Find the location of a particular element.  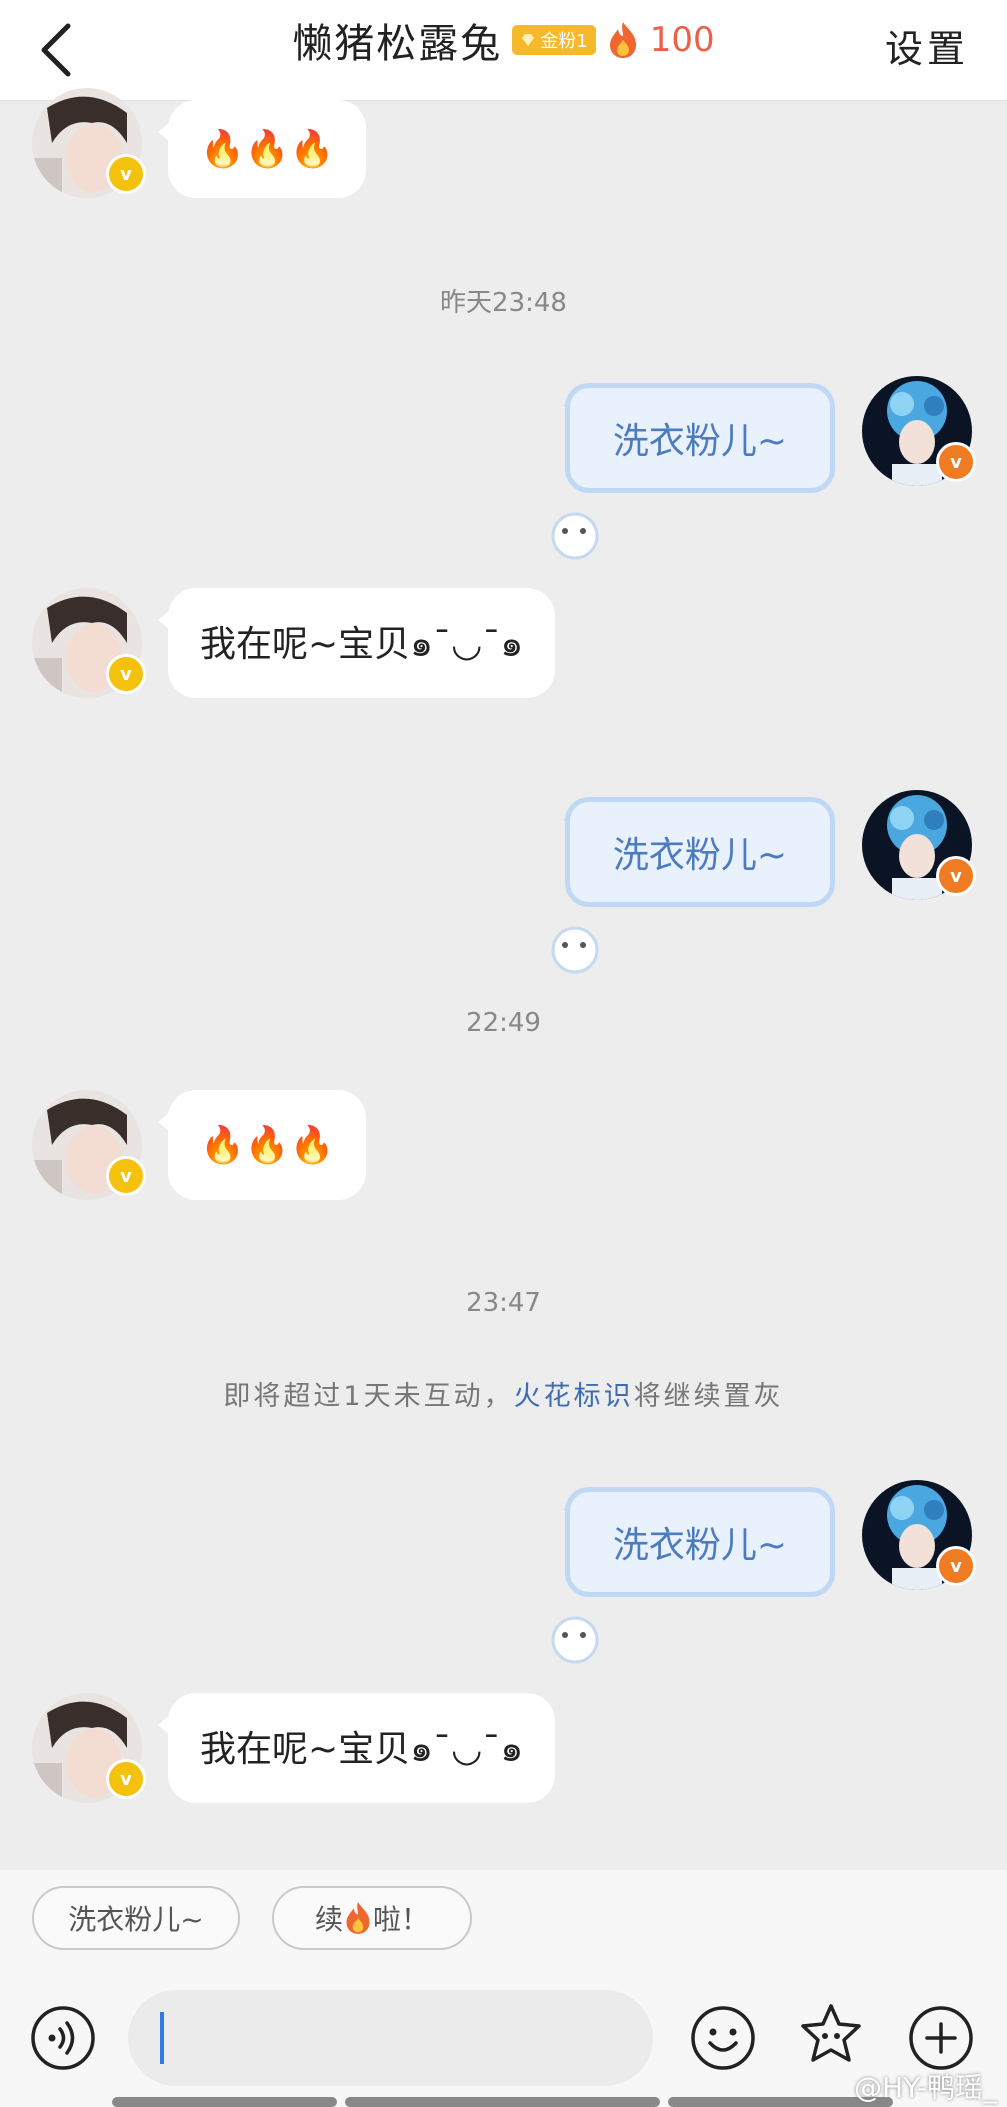

fan-level-badge: 金粉1 is located at coordinates (554, 40).